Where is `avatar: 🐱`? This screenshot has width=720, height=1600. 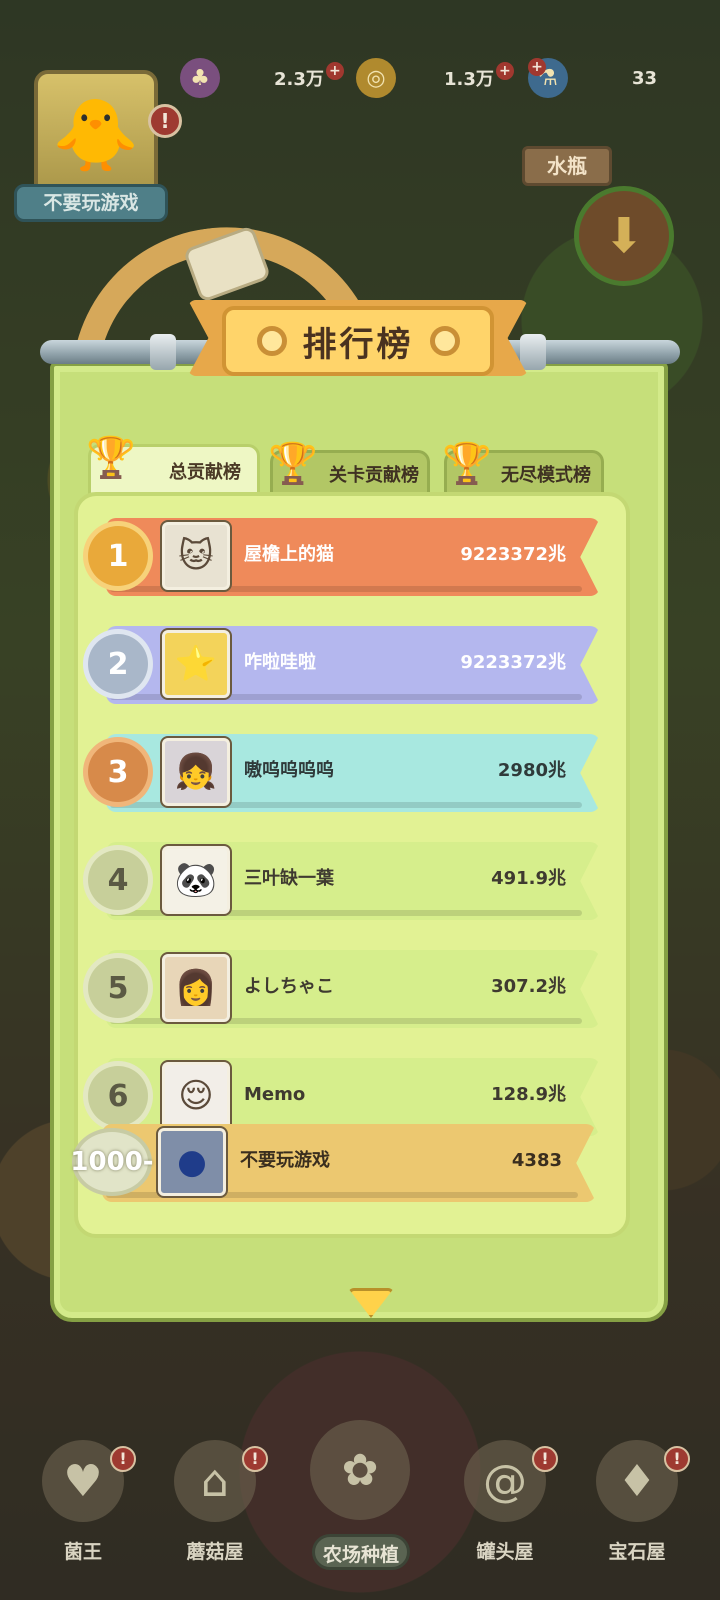
avatar: 🐱 is located at coordinates (196, 556).